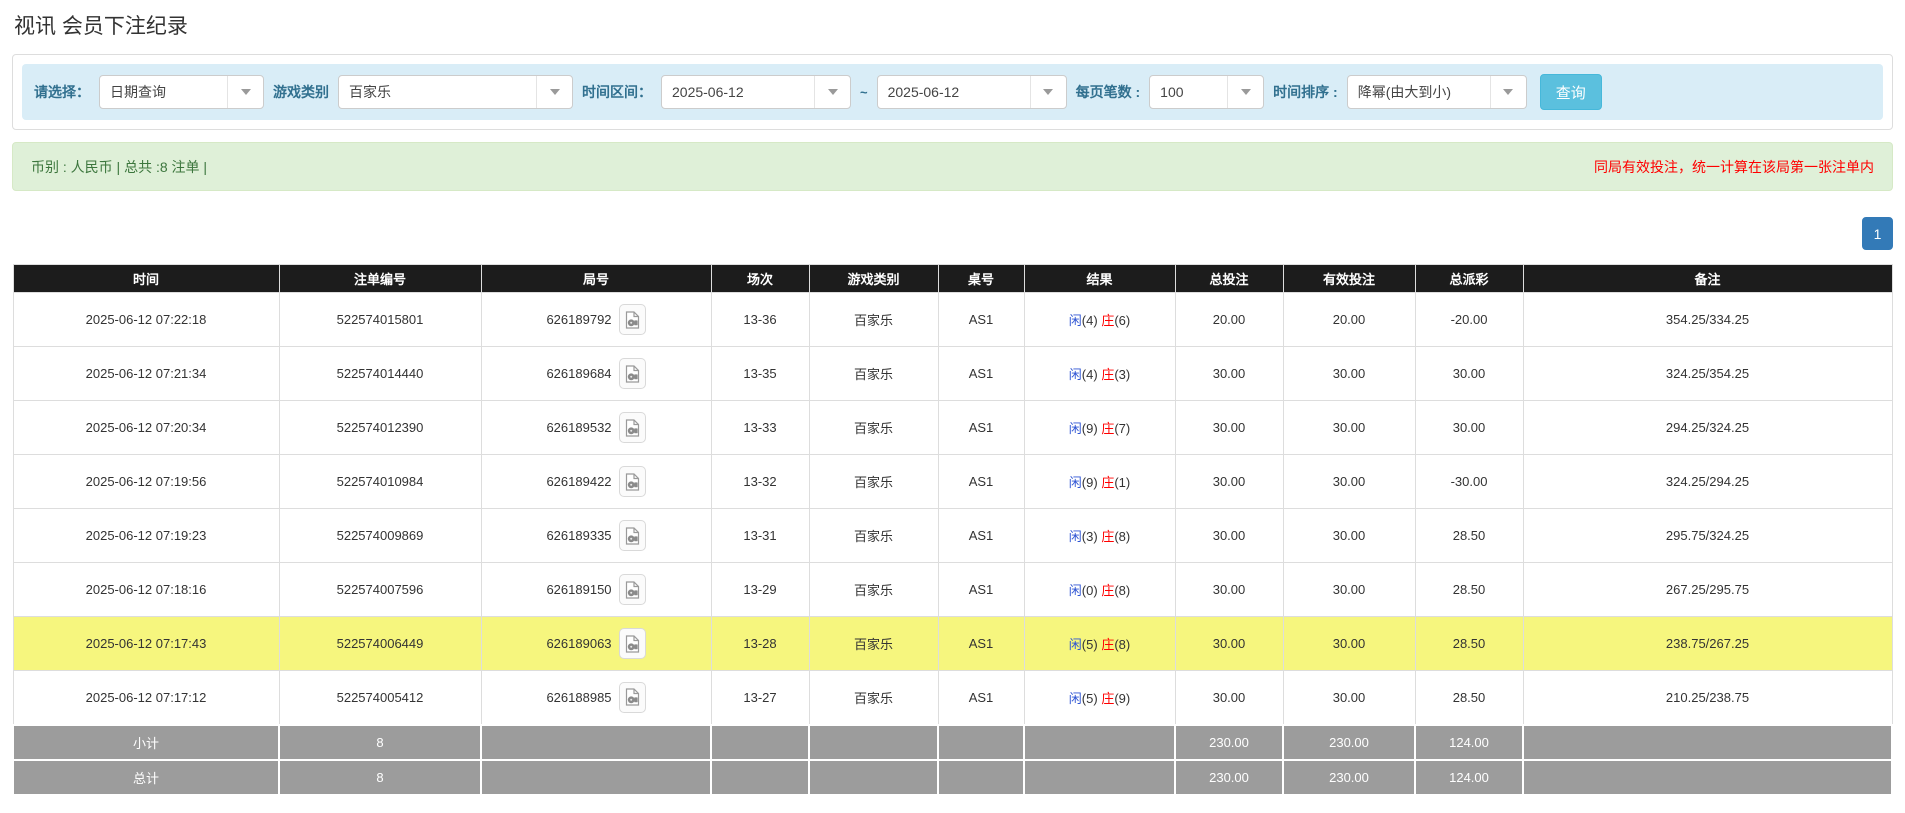 The width and height of the screenshot is (1905, 813). Describe the element at coordinates (146, 427) in the screenshot. I see `cell-time: 2025-06-12 07:20:34` at that location.